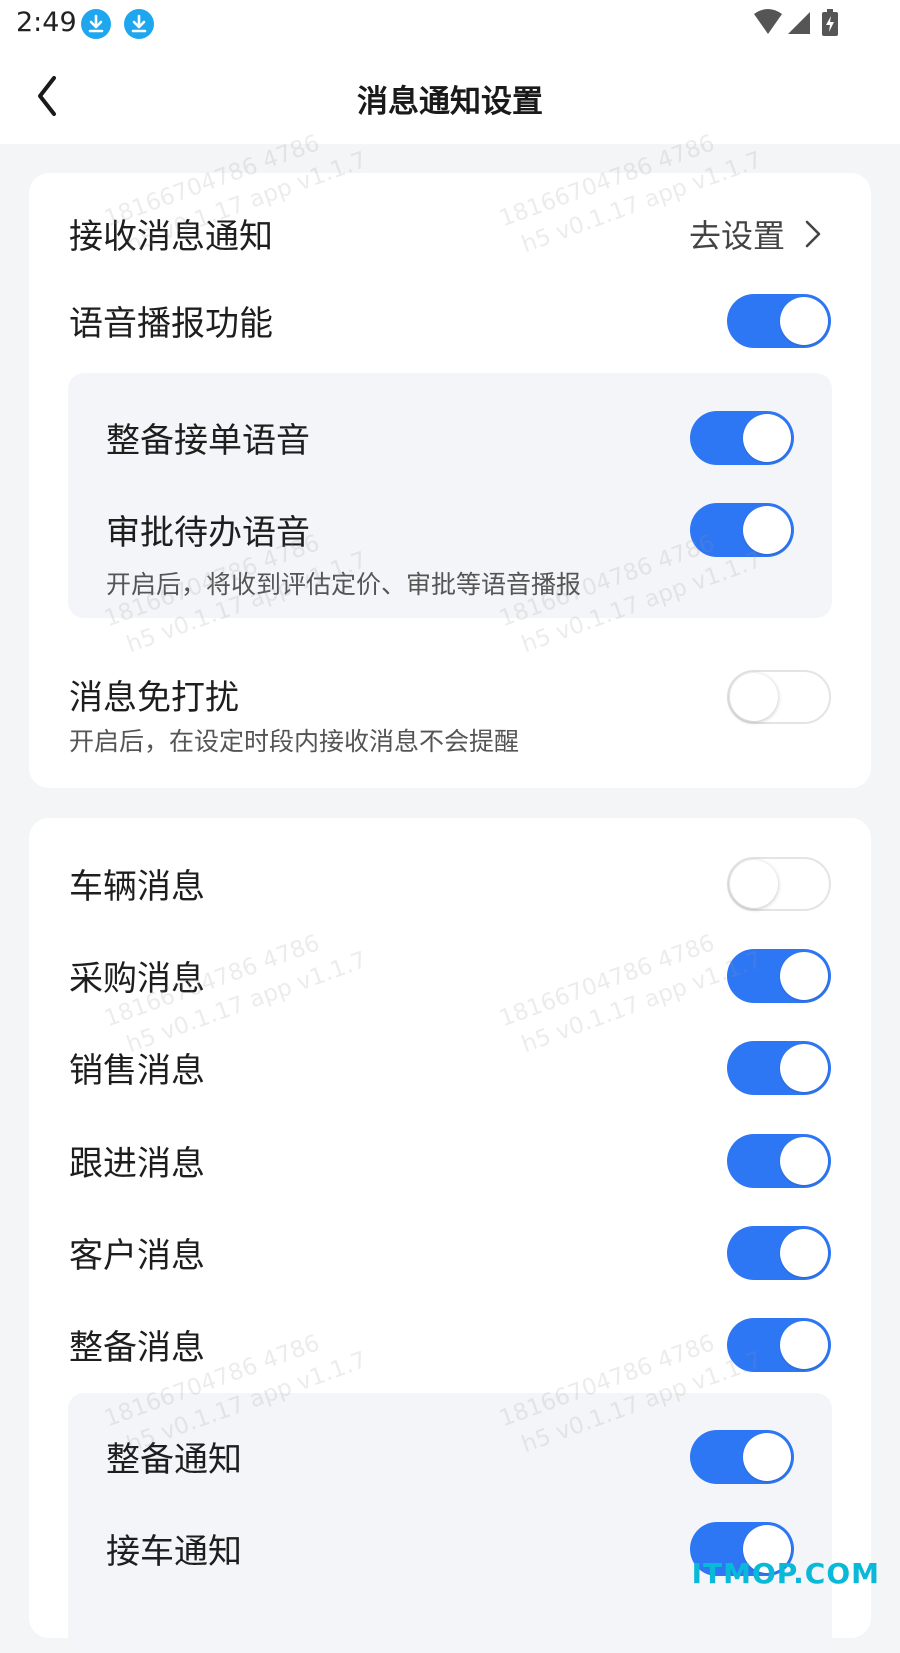  Describe the element at coordinates (137, 887) in the screenshot. I see `vehicle-message-label: 车辆消息` at that location.